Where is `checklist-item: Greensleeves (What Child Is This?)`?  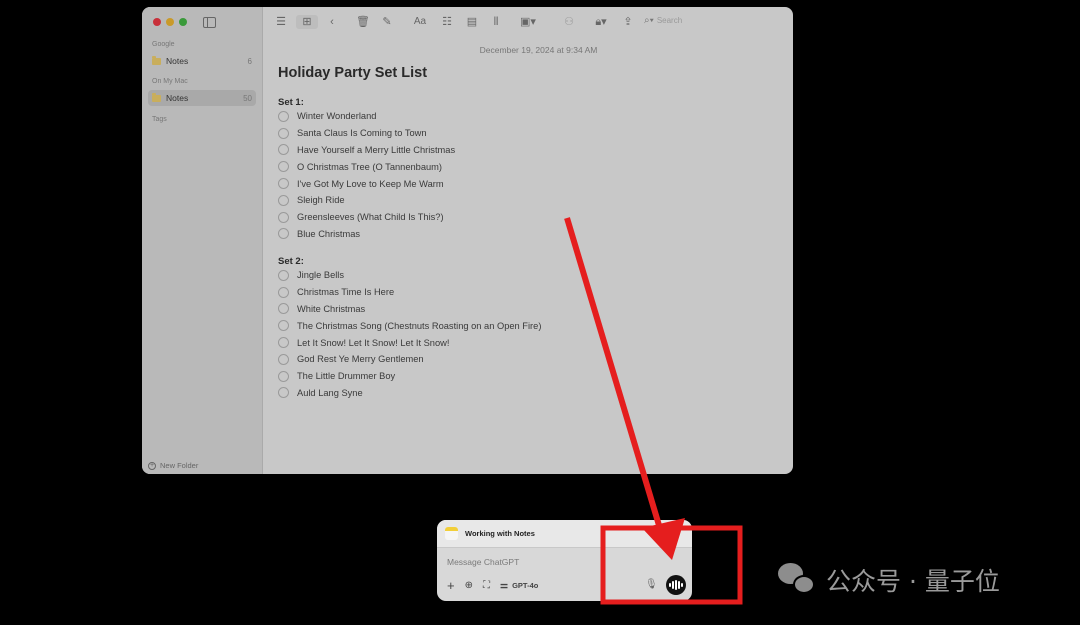
checklist-item: Greensleeves (What Child Is This?) is located at coordinates (366, 217).